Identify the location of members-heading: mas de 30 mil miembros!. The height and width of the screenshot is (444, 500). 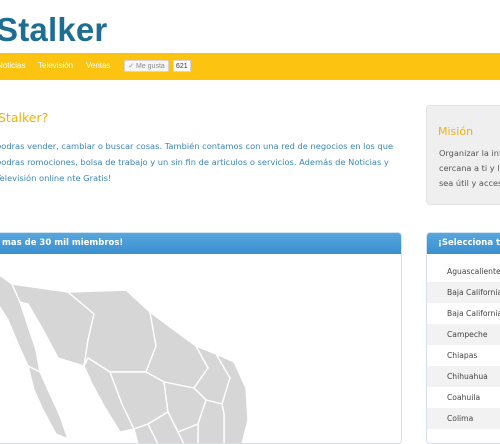
(63, 243).